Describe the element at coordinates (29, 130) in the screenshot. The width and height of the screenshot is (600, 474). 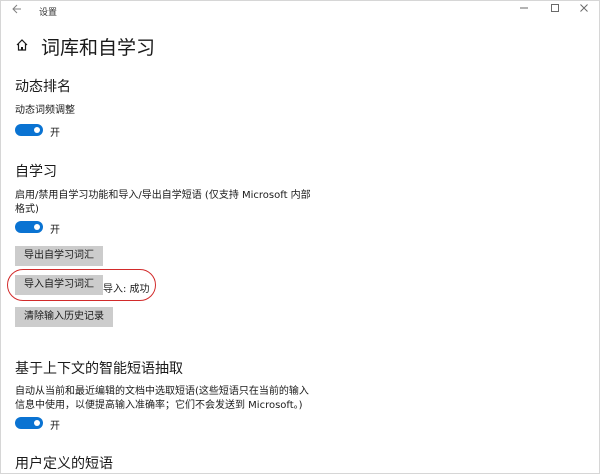
I see `dynamic-frequency-toggle` at that location.